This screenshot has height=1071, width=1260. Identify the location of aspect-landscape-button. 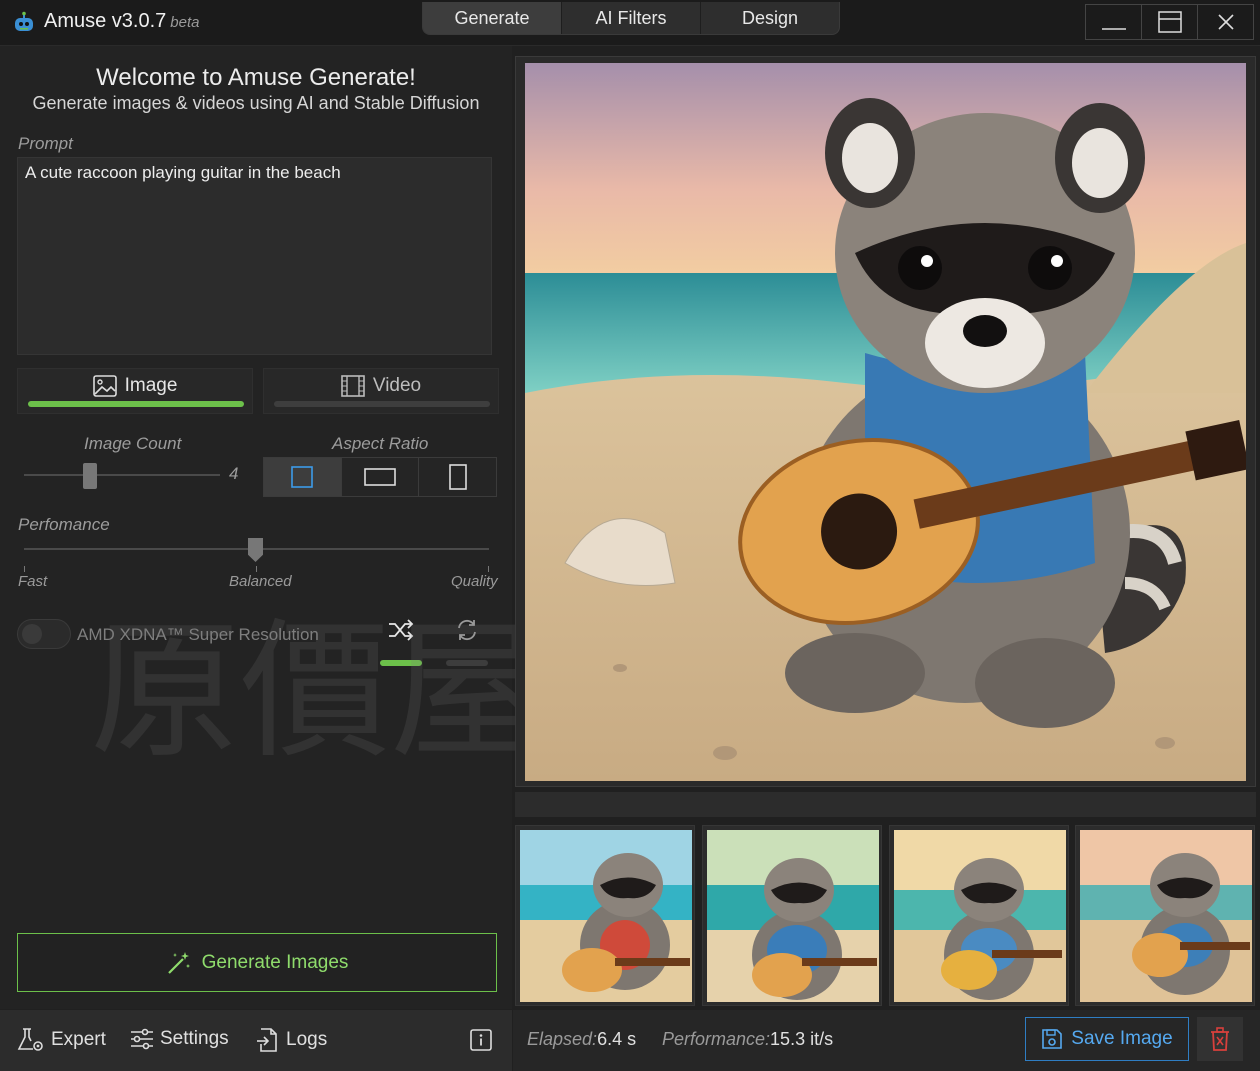
(380, 477).